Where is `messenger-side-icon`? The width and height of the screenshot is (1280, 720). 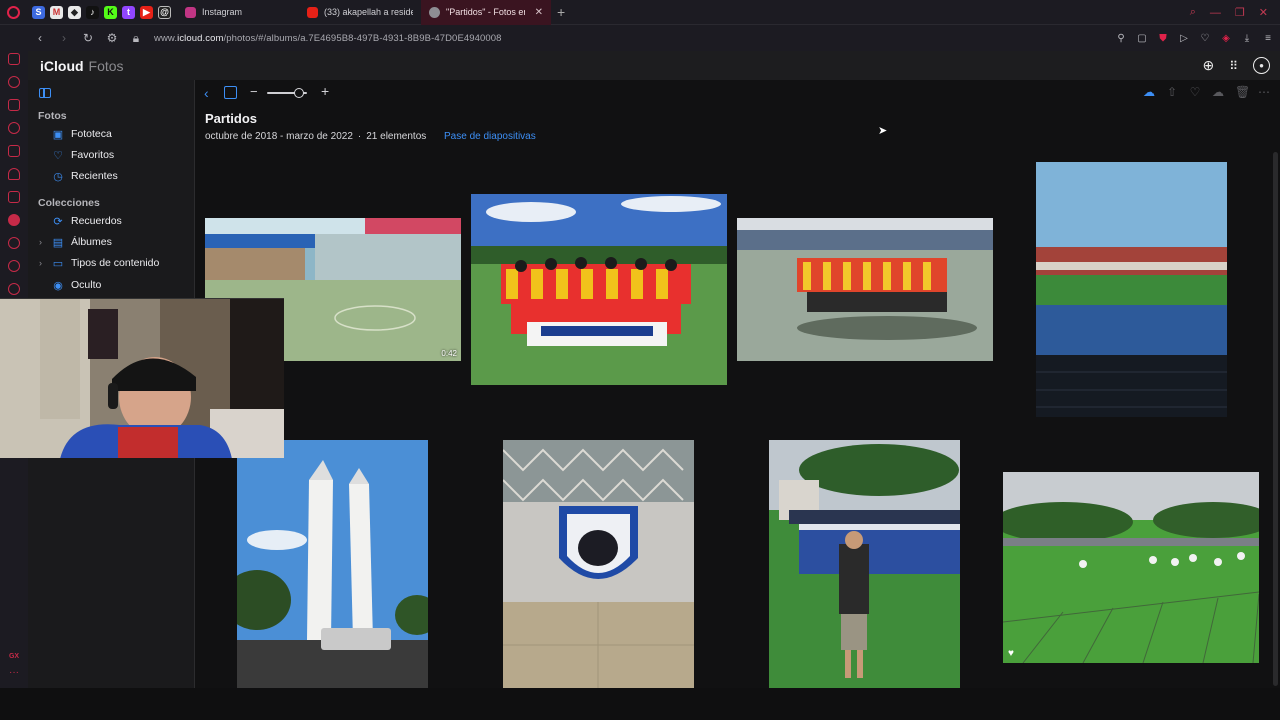
messenger-side-icon is located at coordinates (14, 128).